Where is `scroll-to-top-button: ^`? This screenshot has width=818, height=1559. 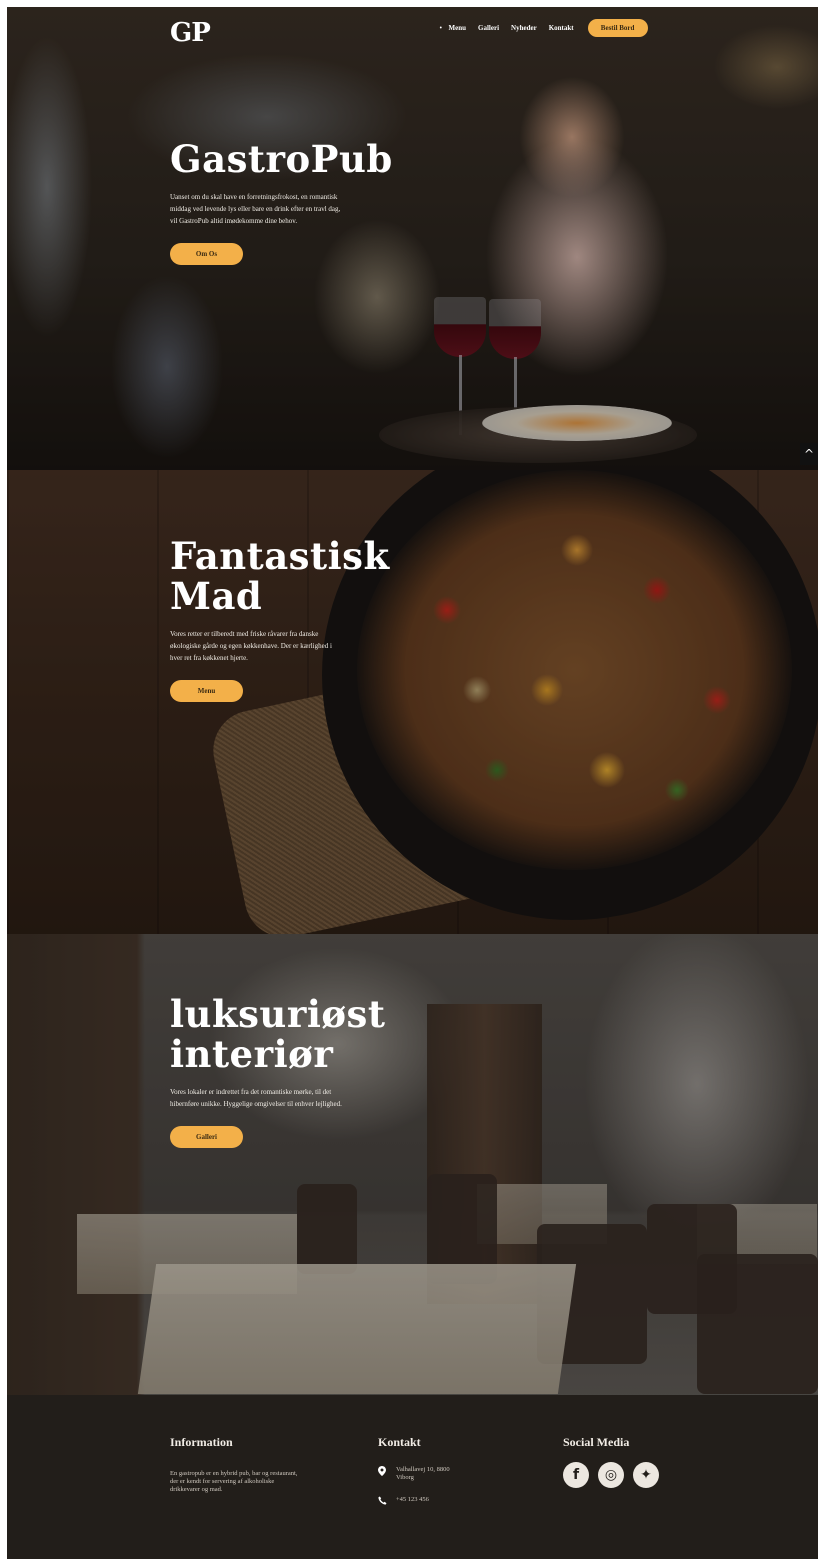 scroll-to-top-button: ^ is located at coordinates (809, 454).